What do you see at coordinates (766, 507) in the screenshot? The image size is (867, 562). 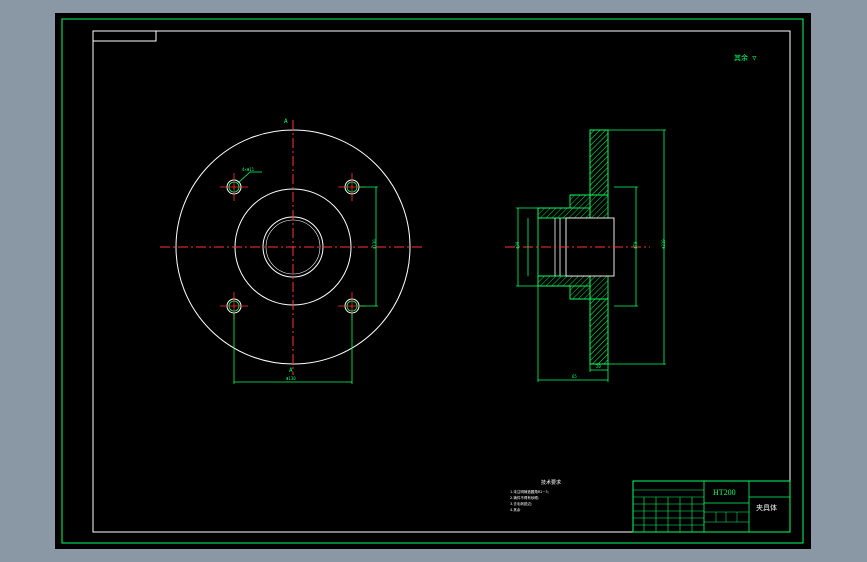 I see `part-name-text: 夹具体` at bounding box center [766, 507].